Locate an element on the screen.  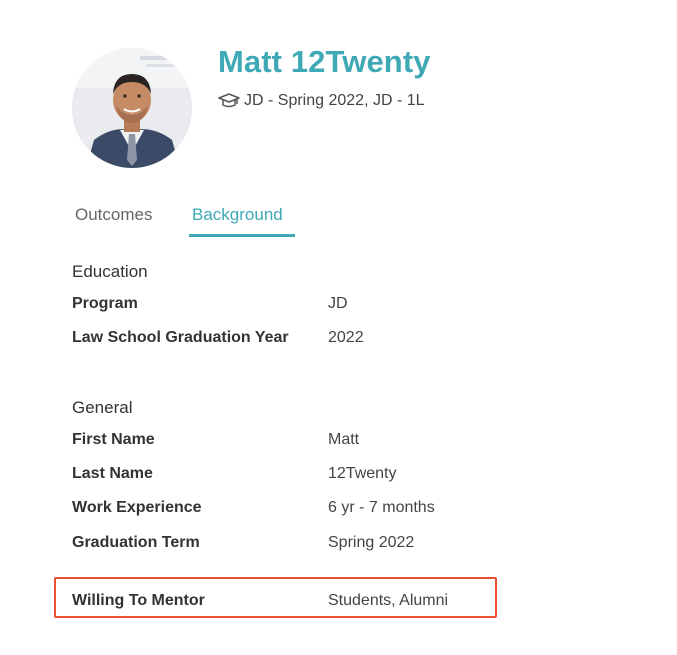
graduation-cap-icon is located at coordinates (229, 101).